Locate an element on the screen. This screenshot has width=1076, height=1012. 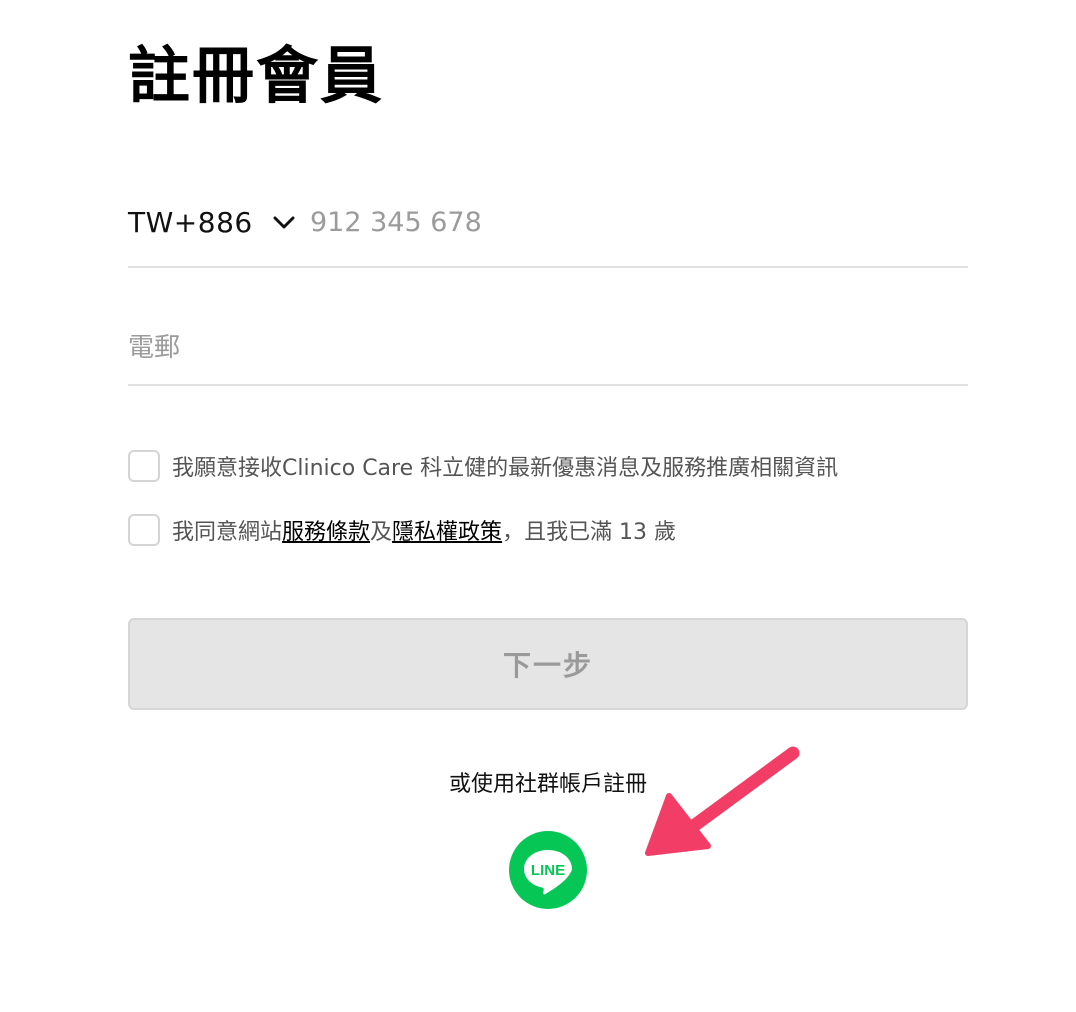
country-code-select: TW+886 is located at coordinates (212, 222).